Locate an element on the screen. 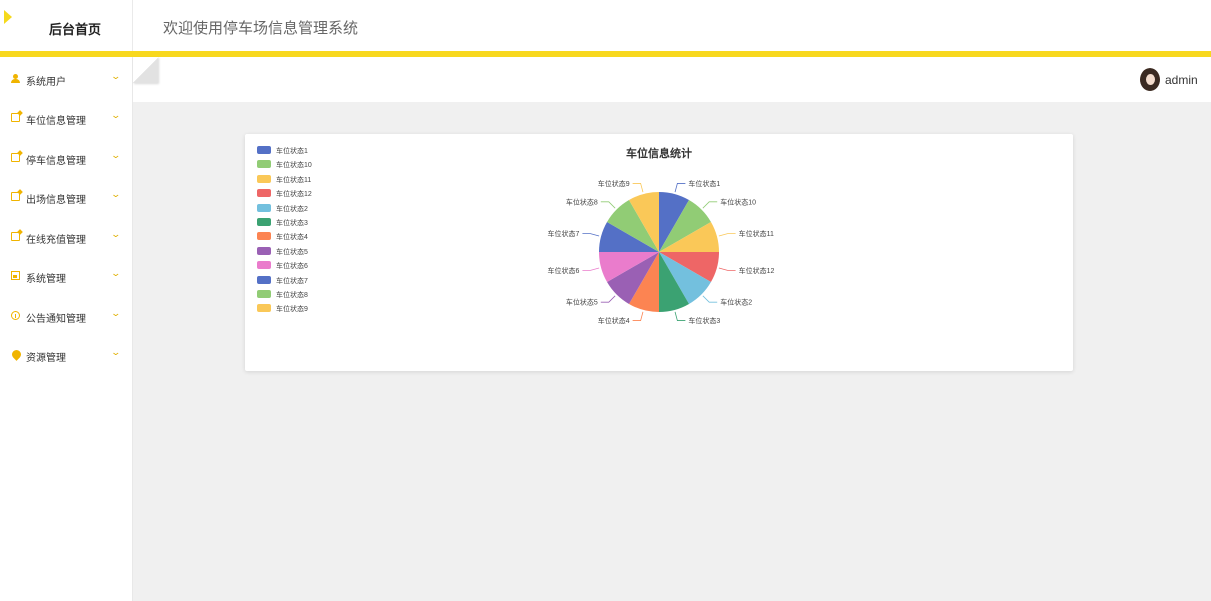 This screenshot has height=601, width=1211. pie-label: 车位状态12 is located at coordinates (757, 270).